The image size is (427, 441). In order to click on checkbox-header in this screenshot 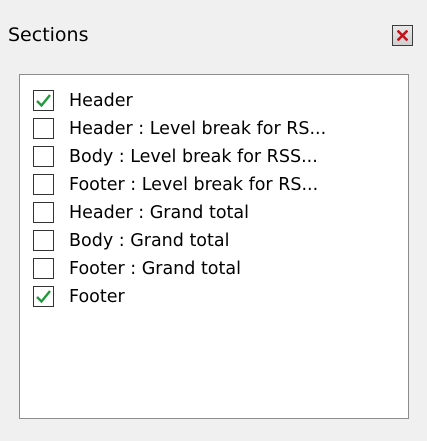, I will do `click(43, 100)`.